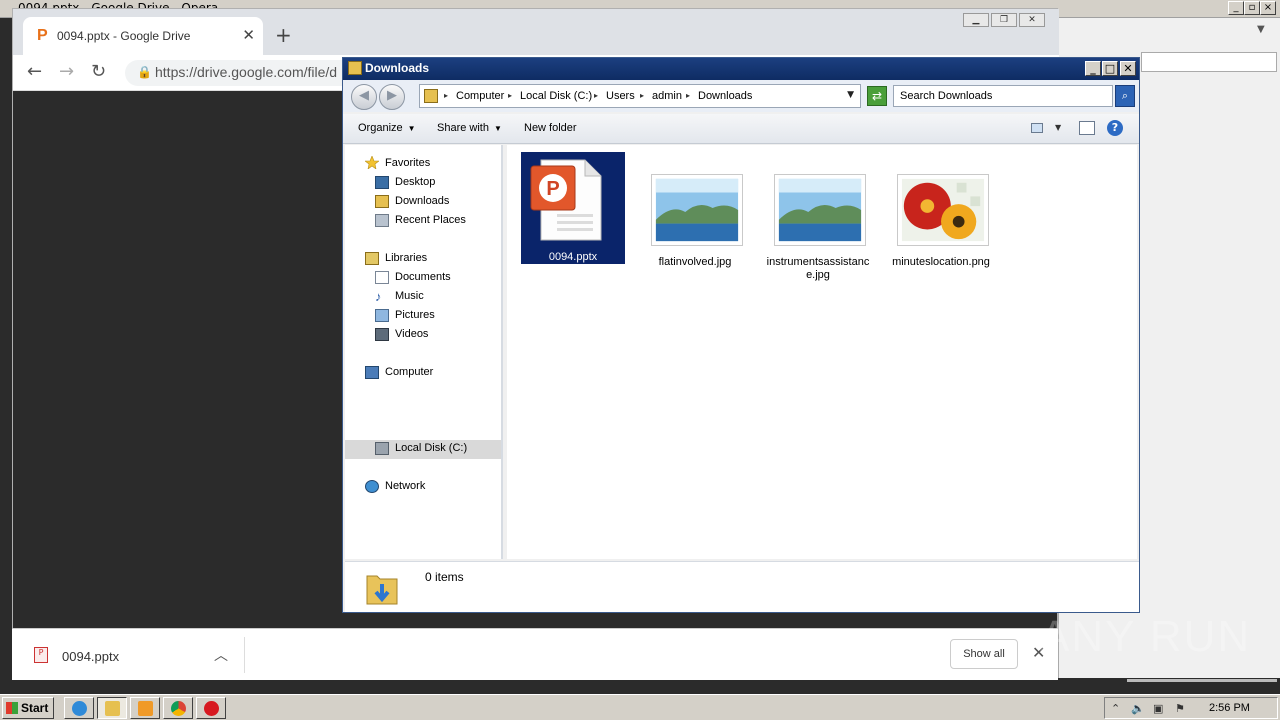 The image size is (1280, 720). What do you see at coordinates (90, 656) in the screenshot?
I see `download-item-name: 0094.pptx` at bounding box center [90, 656].